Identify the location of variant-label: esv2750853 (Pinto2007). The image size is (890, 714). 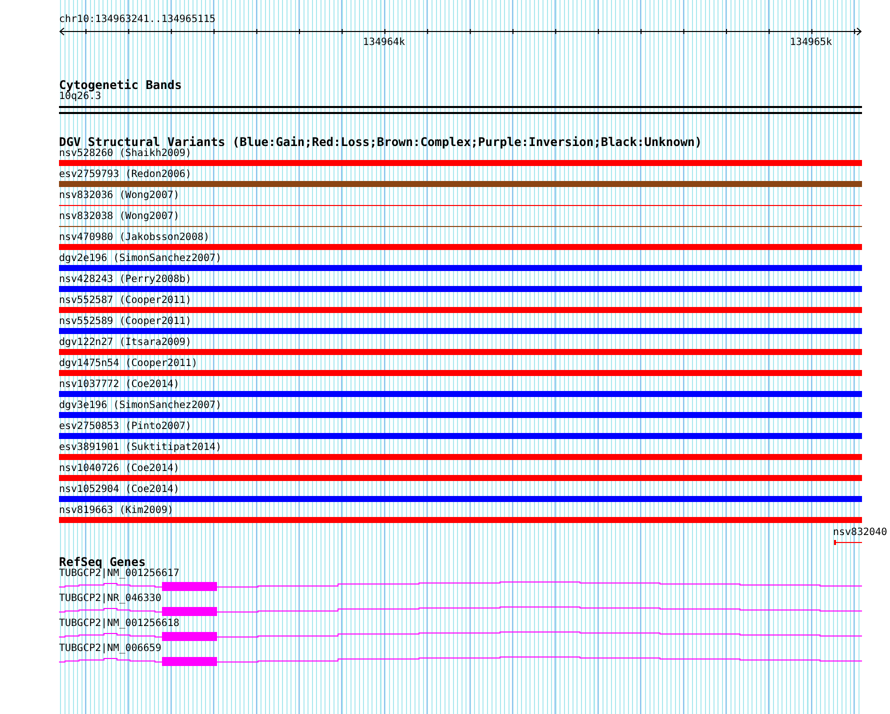
(125, 427).